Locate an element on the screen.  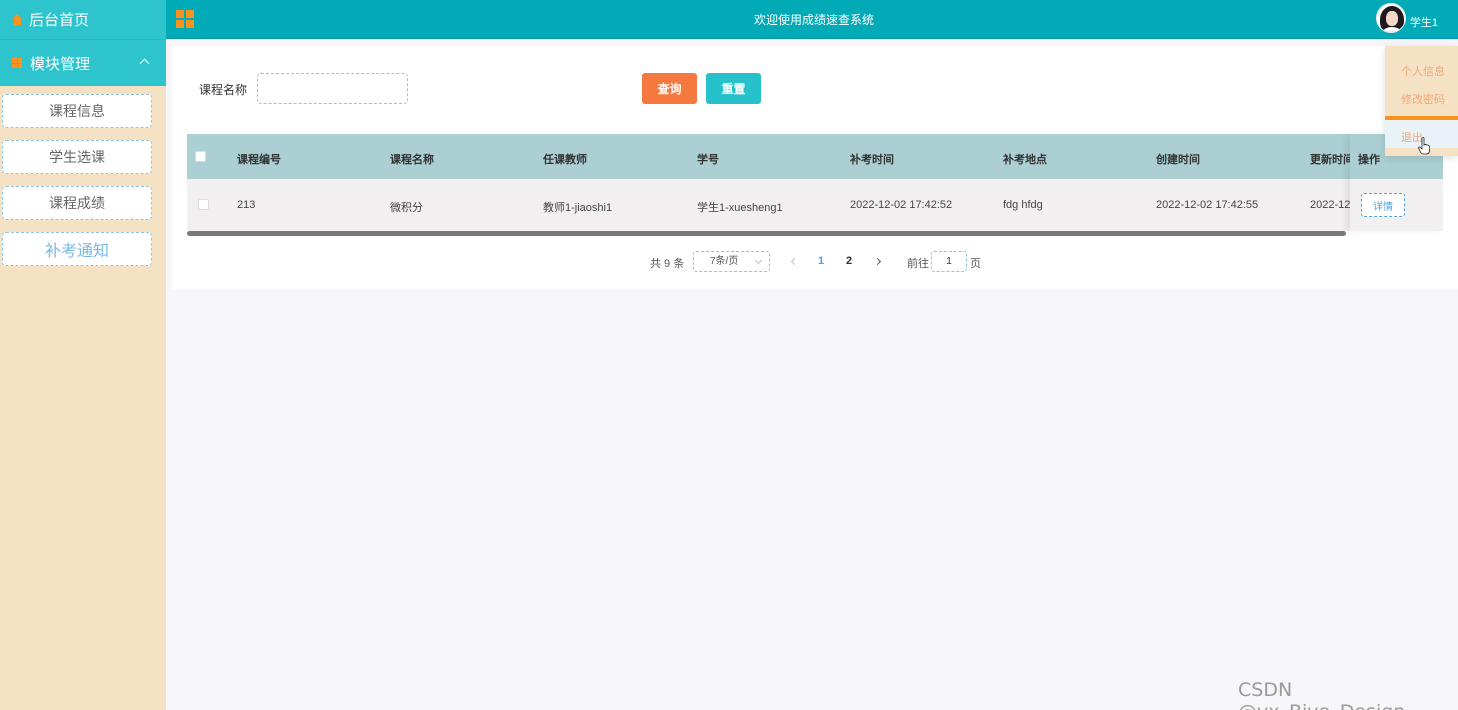
sidebar-item-course-info: 课程信息 is located at coordinates (77, 111).